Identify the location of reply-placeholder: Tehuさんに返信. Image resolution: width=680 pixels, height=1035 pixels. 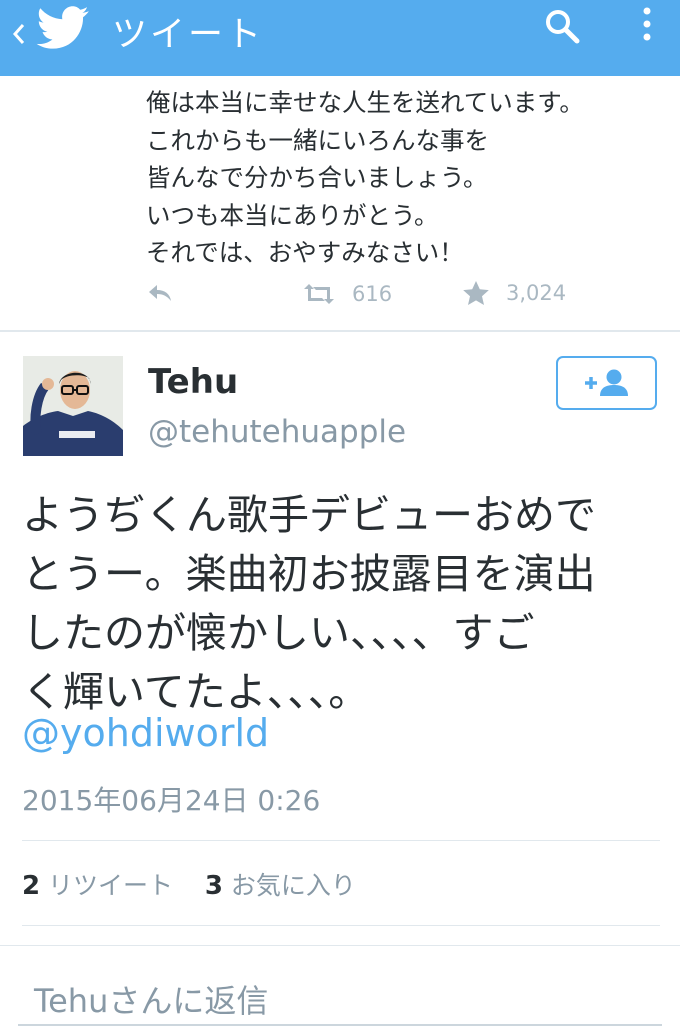
(151, 1001).